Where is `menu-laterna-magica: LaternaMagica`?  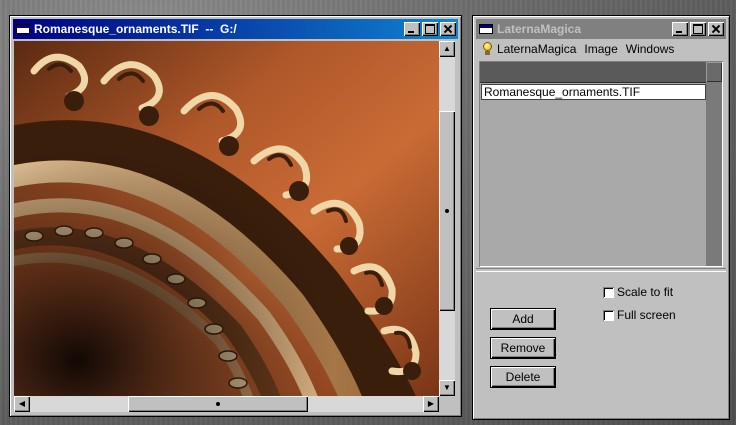
menu-laterna-magica: LaternaMagica is located at coordinates (528, 49).